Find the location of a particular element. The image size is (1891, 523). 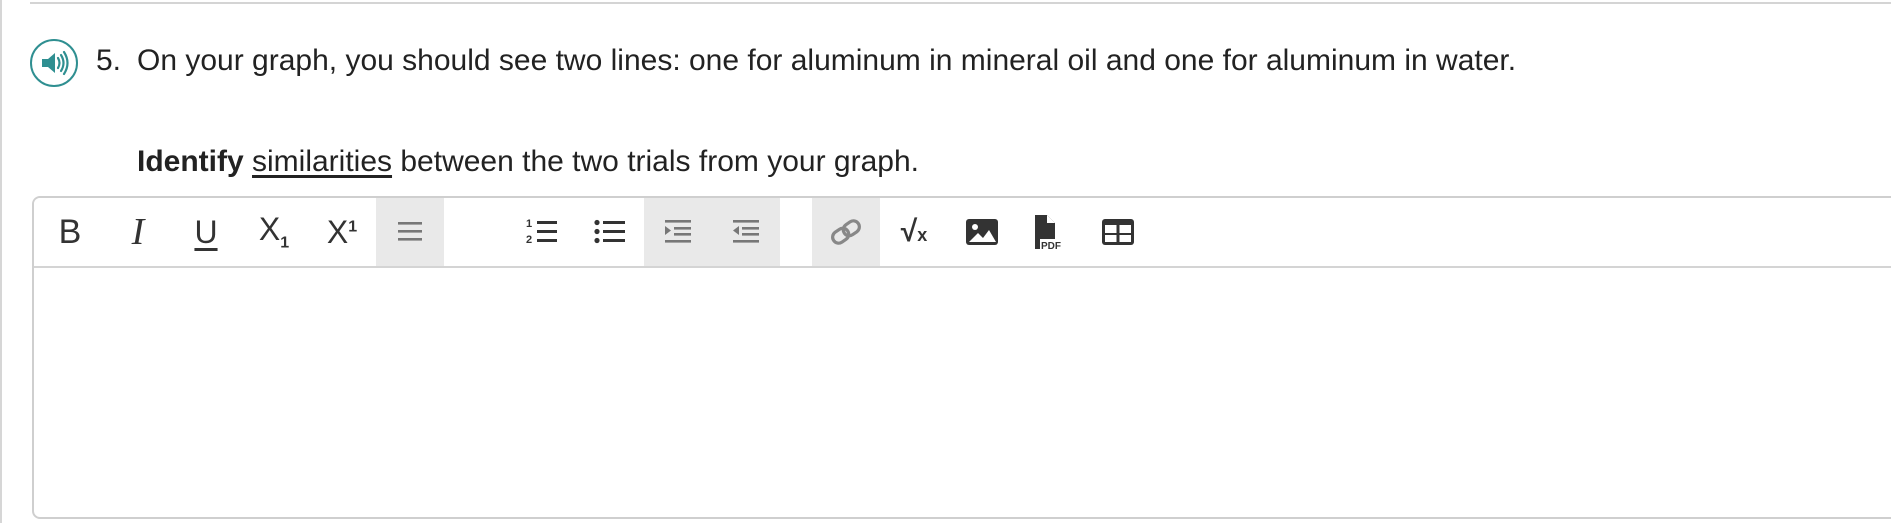

instruction-rest: between the two trials from your graph. is located at coordinates (659, 161).